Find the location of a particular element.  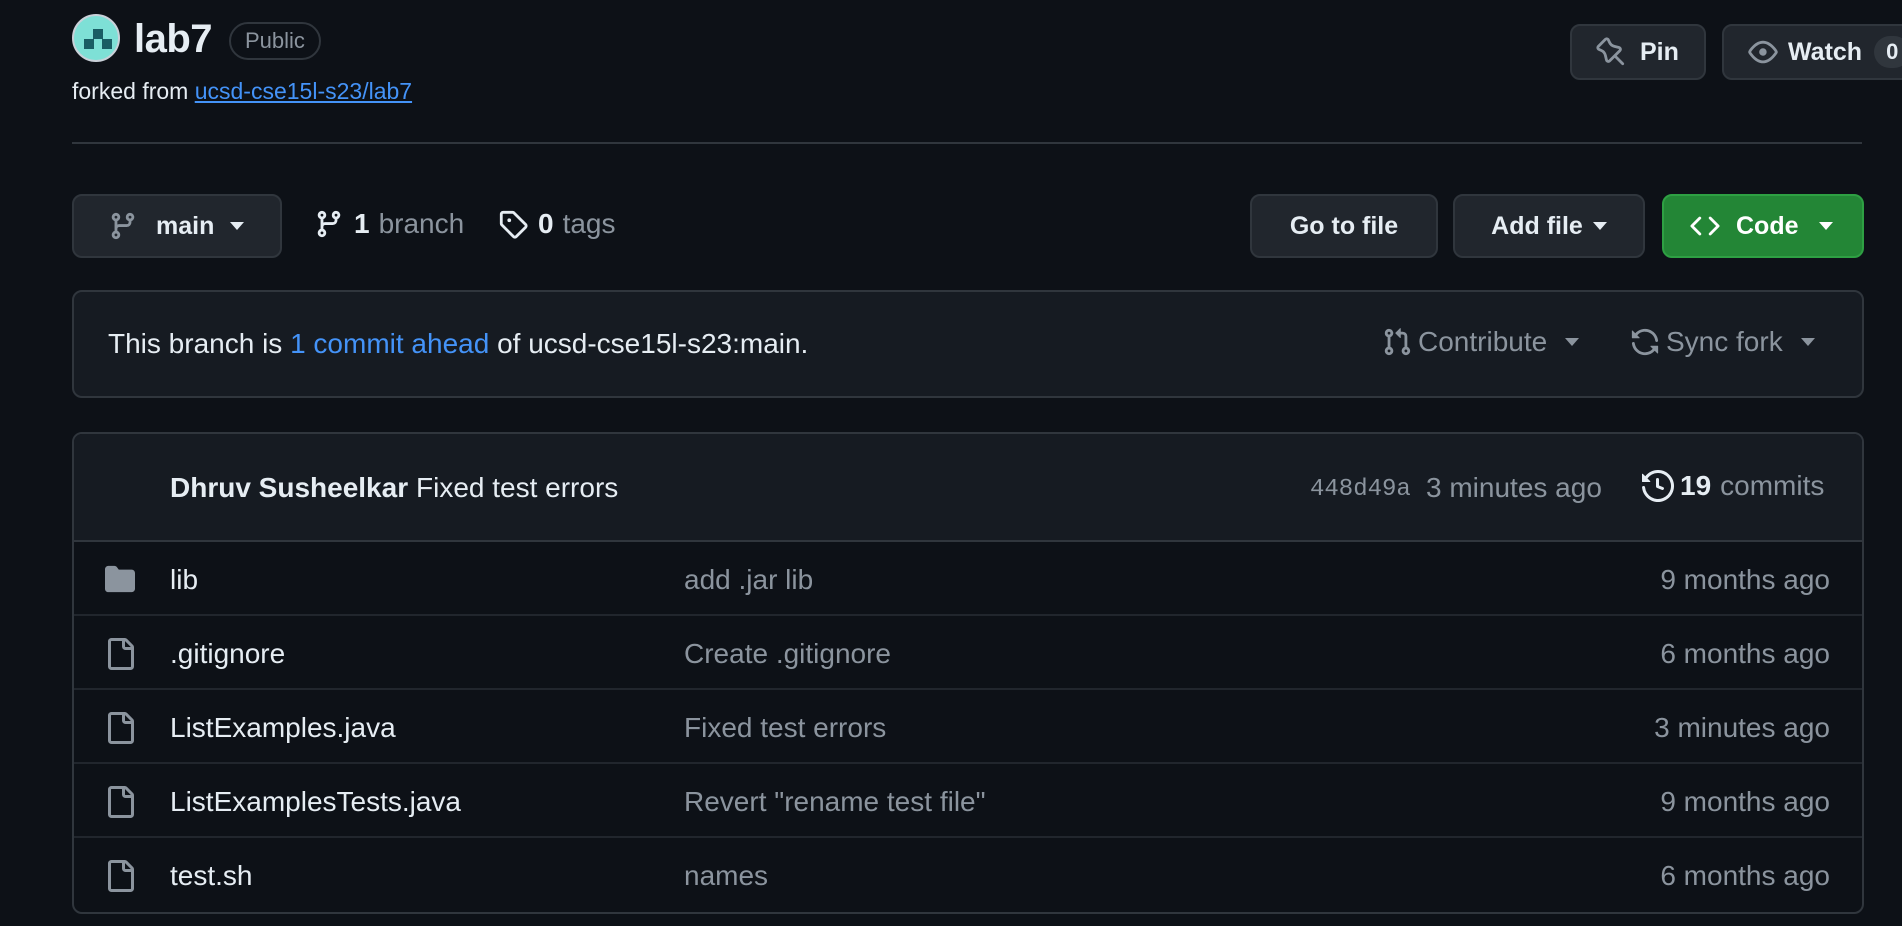

branches-link: 1 branch is located at coordinates (389, 224).